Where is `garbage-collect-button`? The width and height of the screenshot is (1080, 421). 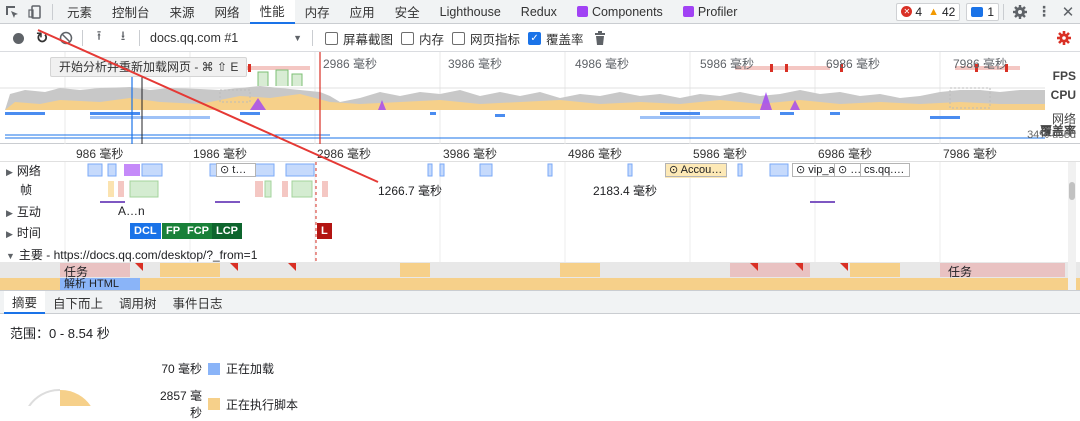
garbage-collect-button is located at coordinates (600, 38).